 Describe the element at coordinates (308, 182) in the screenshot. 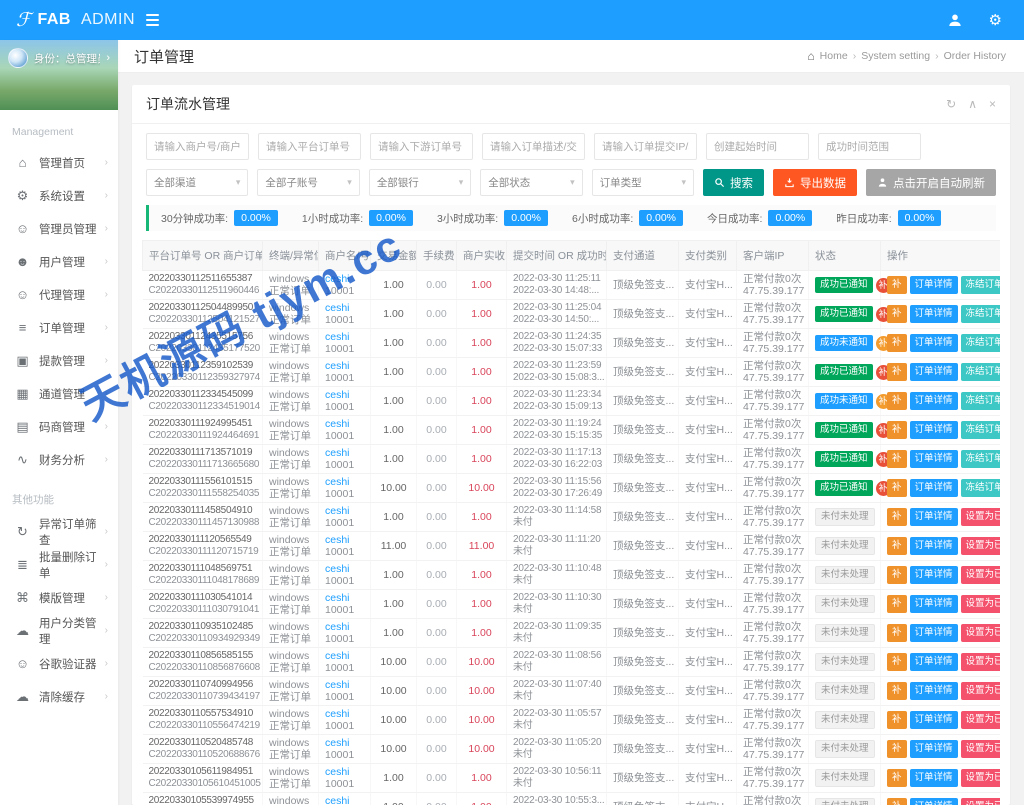

I see `filter-select-1: 全部子账号 ▾` at that location.